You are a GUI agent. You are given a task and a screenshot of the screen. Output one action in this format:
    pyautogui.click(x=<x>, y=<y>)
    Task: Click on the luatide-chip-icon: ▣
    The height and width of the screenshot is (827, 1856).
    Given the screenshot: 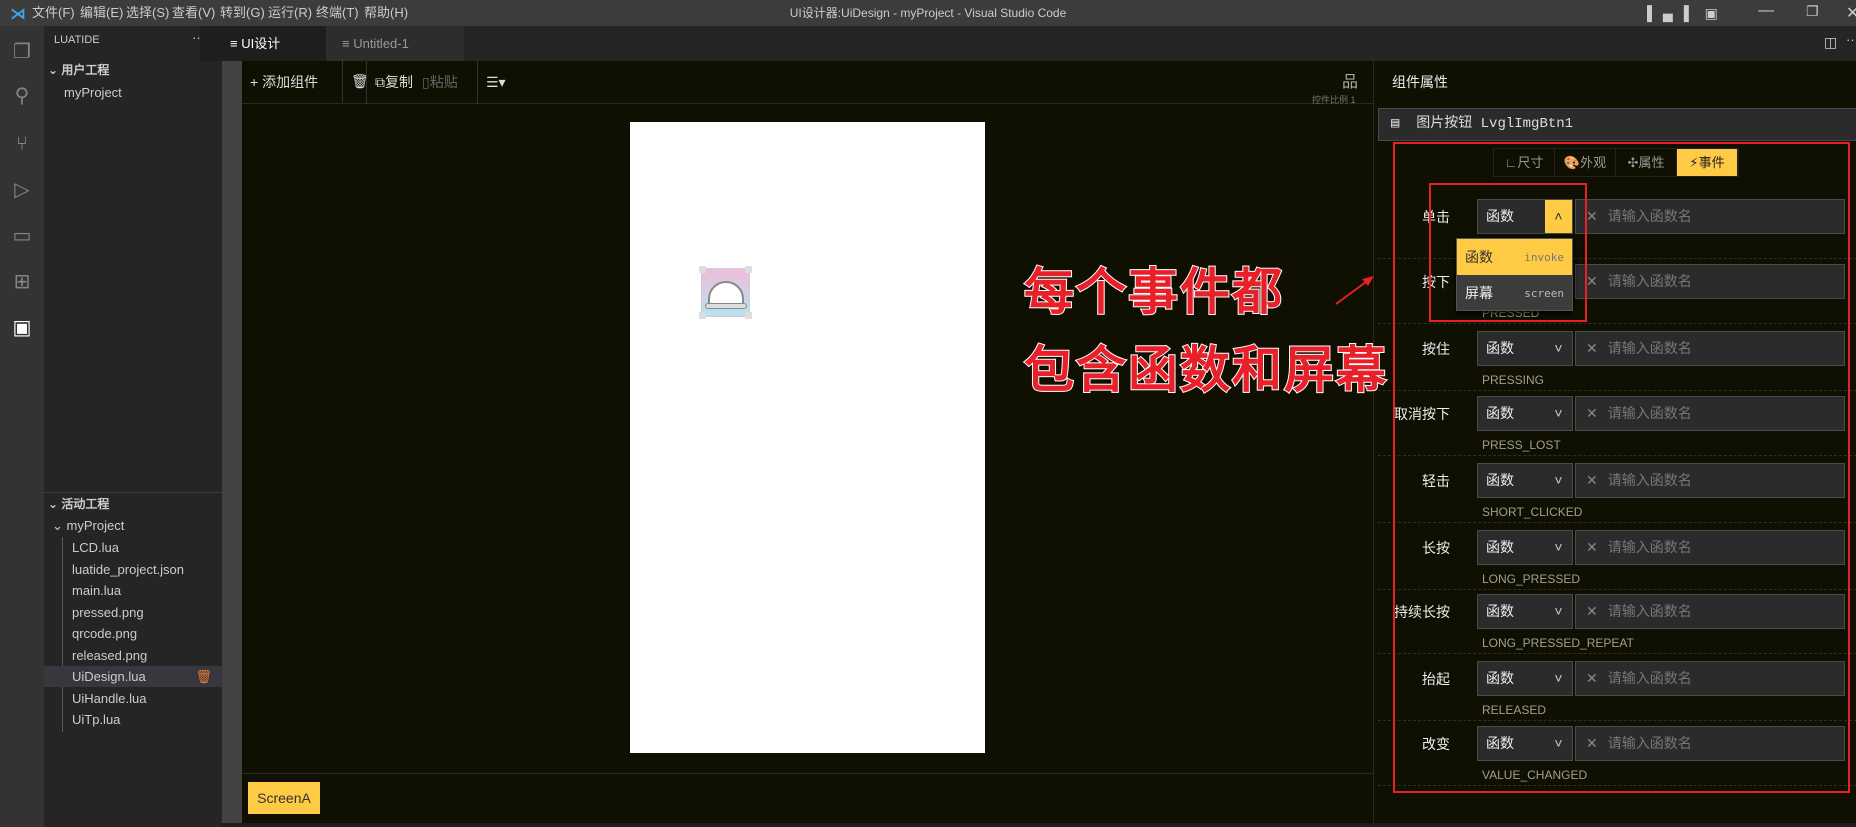 What is the action you would take?
    pyautogui.click(x=22, y=328)
    